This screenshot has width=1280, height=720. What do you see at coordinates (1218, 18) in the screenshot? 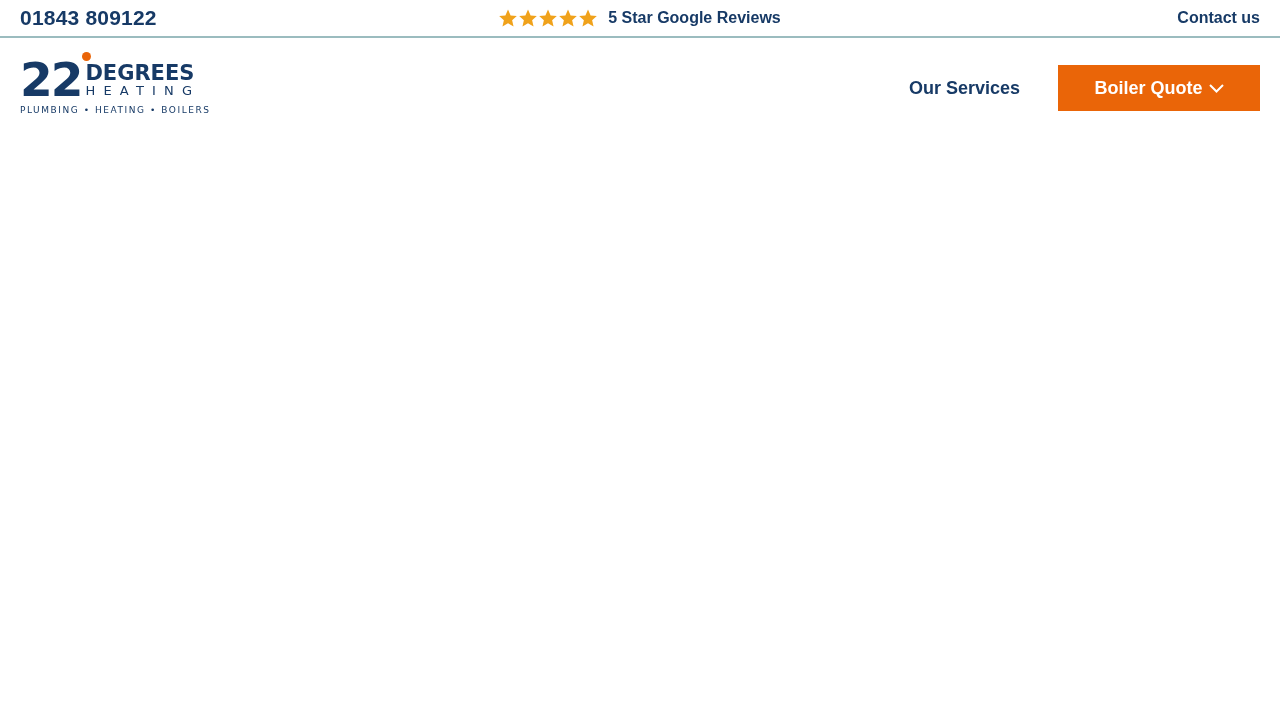
I see `contact-link: Contact us` at bounding box center [1218, 18].